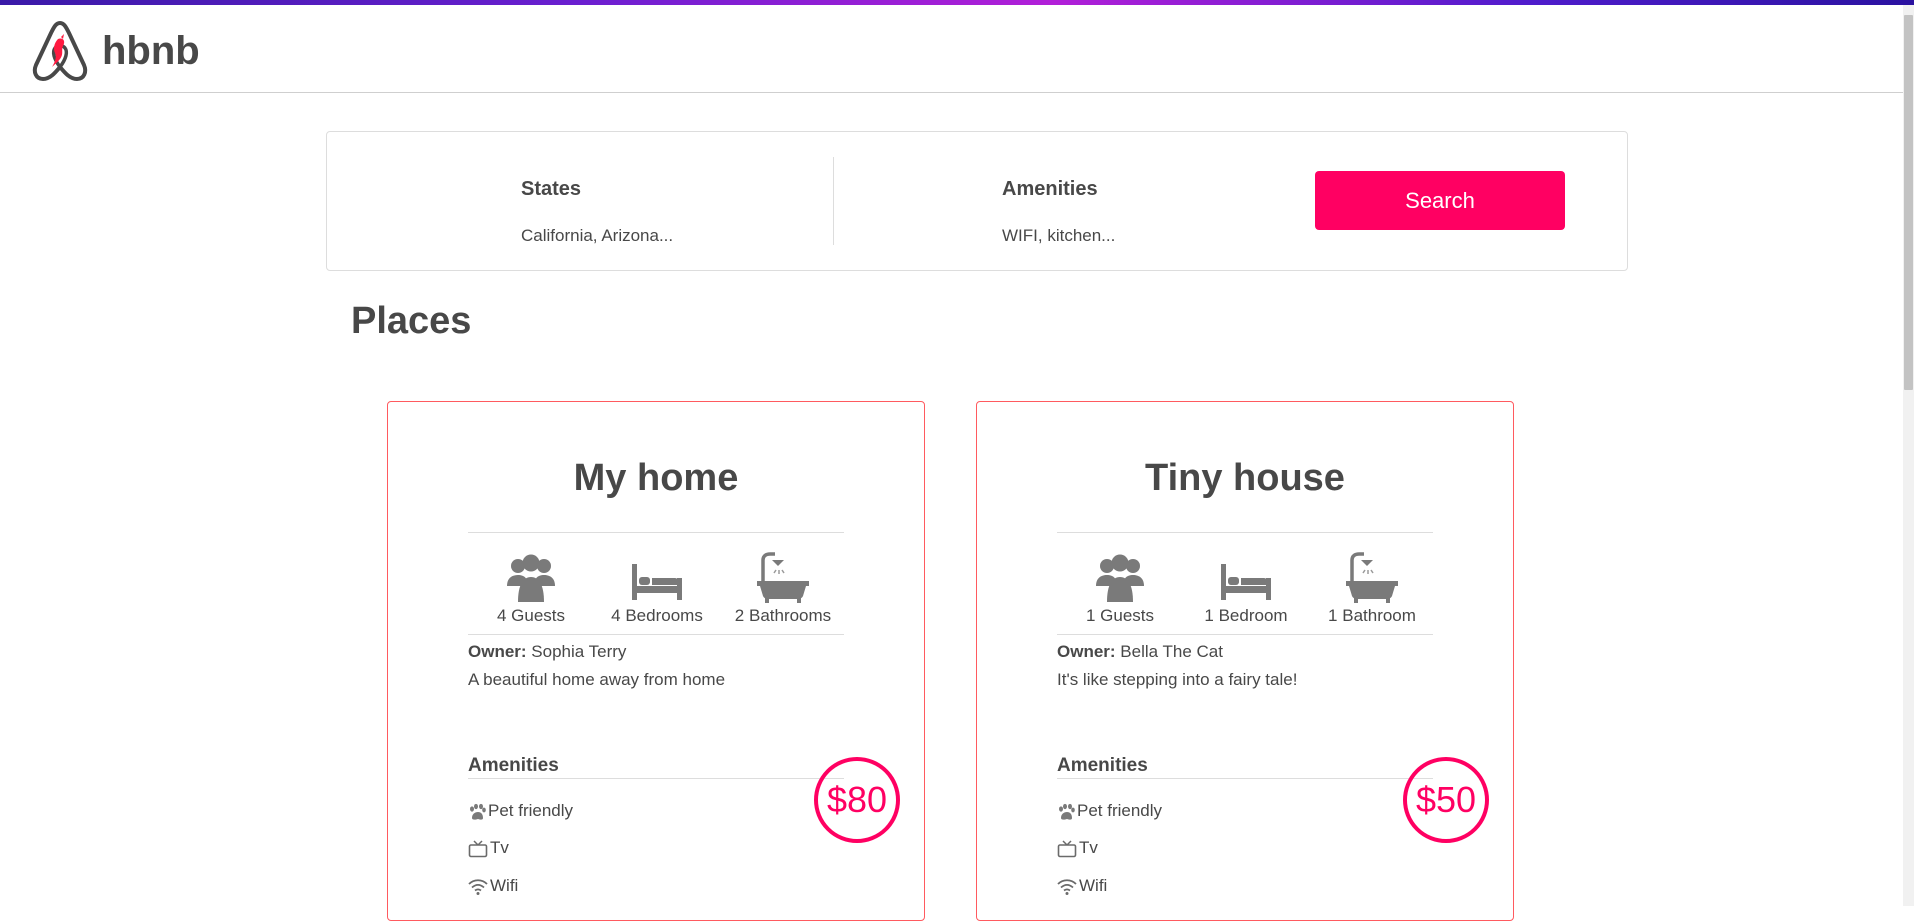  Describe the element at coordinates (597, 679) in the screenshot. I see `place-description: A beautiful home away from home` at that location.